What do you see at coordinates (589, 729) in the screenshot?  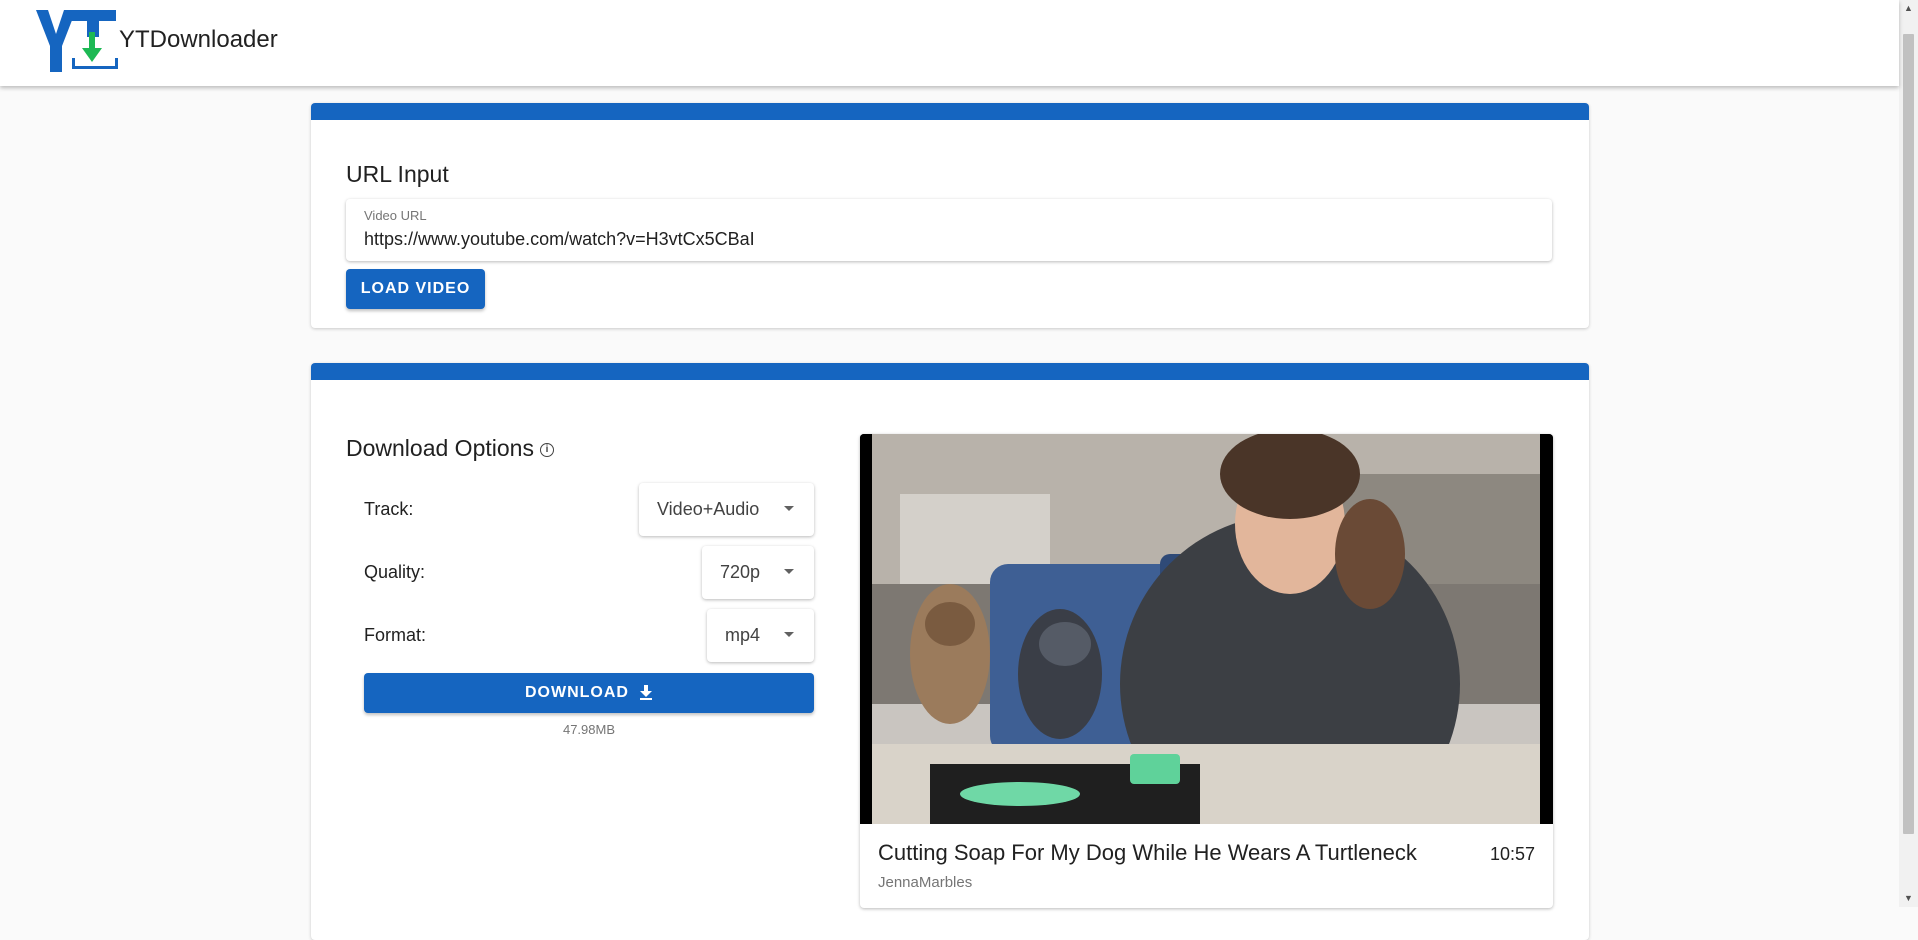 I see `file-size: 47.98MB` at bounding box center [589, 729].